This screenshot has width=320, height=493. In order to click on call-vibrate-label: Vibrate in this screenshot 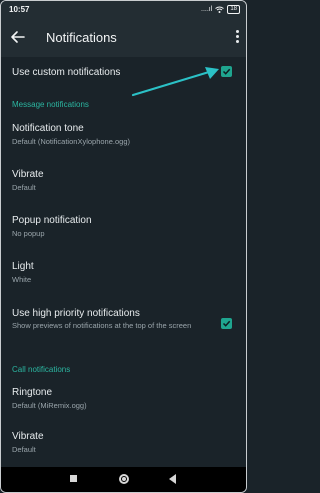, I will do `click(28, 436)`.